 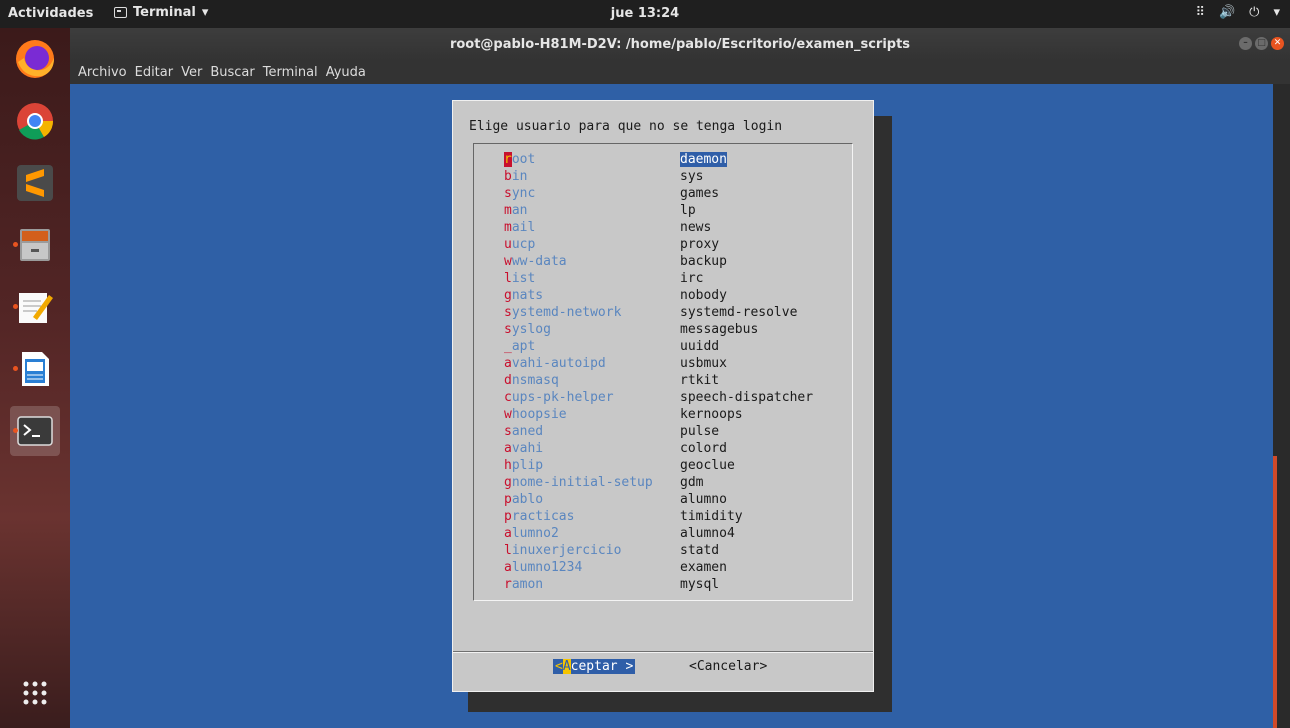 I want to click on list-item: cups-pk-helper speech-dispatcher, so click(x=664, y=398).